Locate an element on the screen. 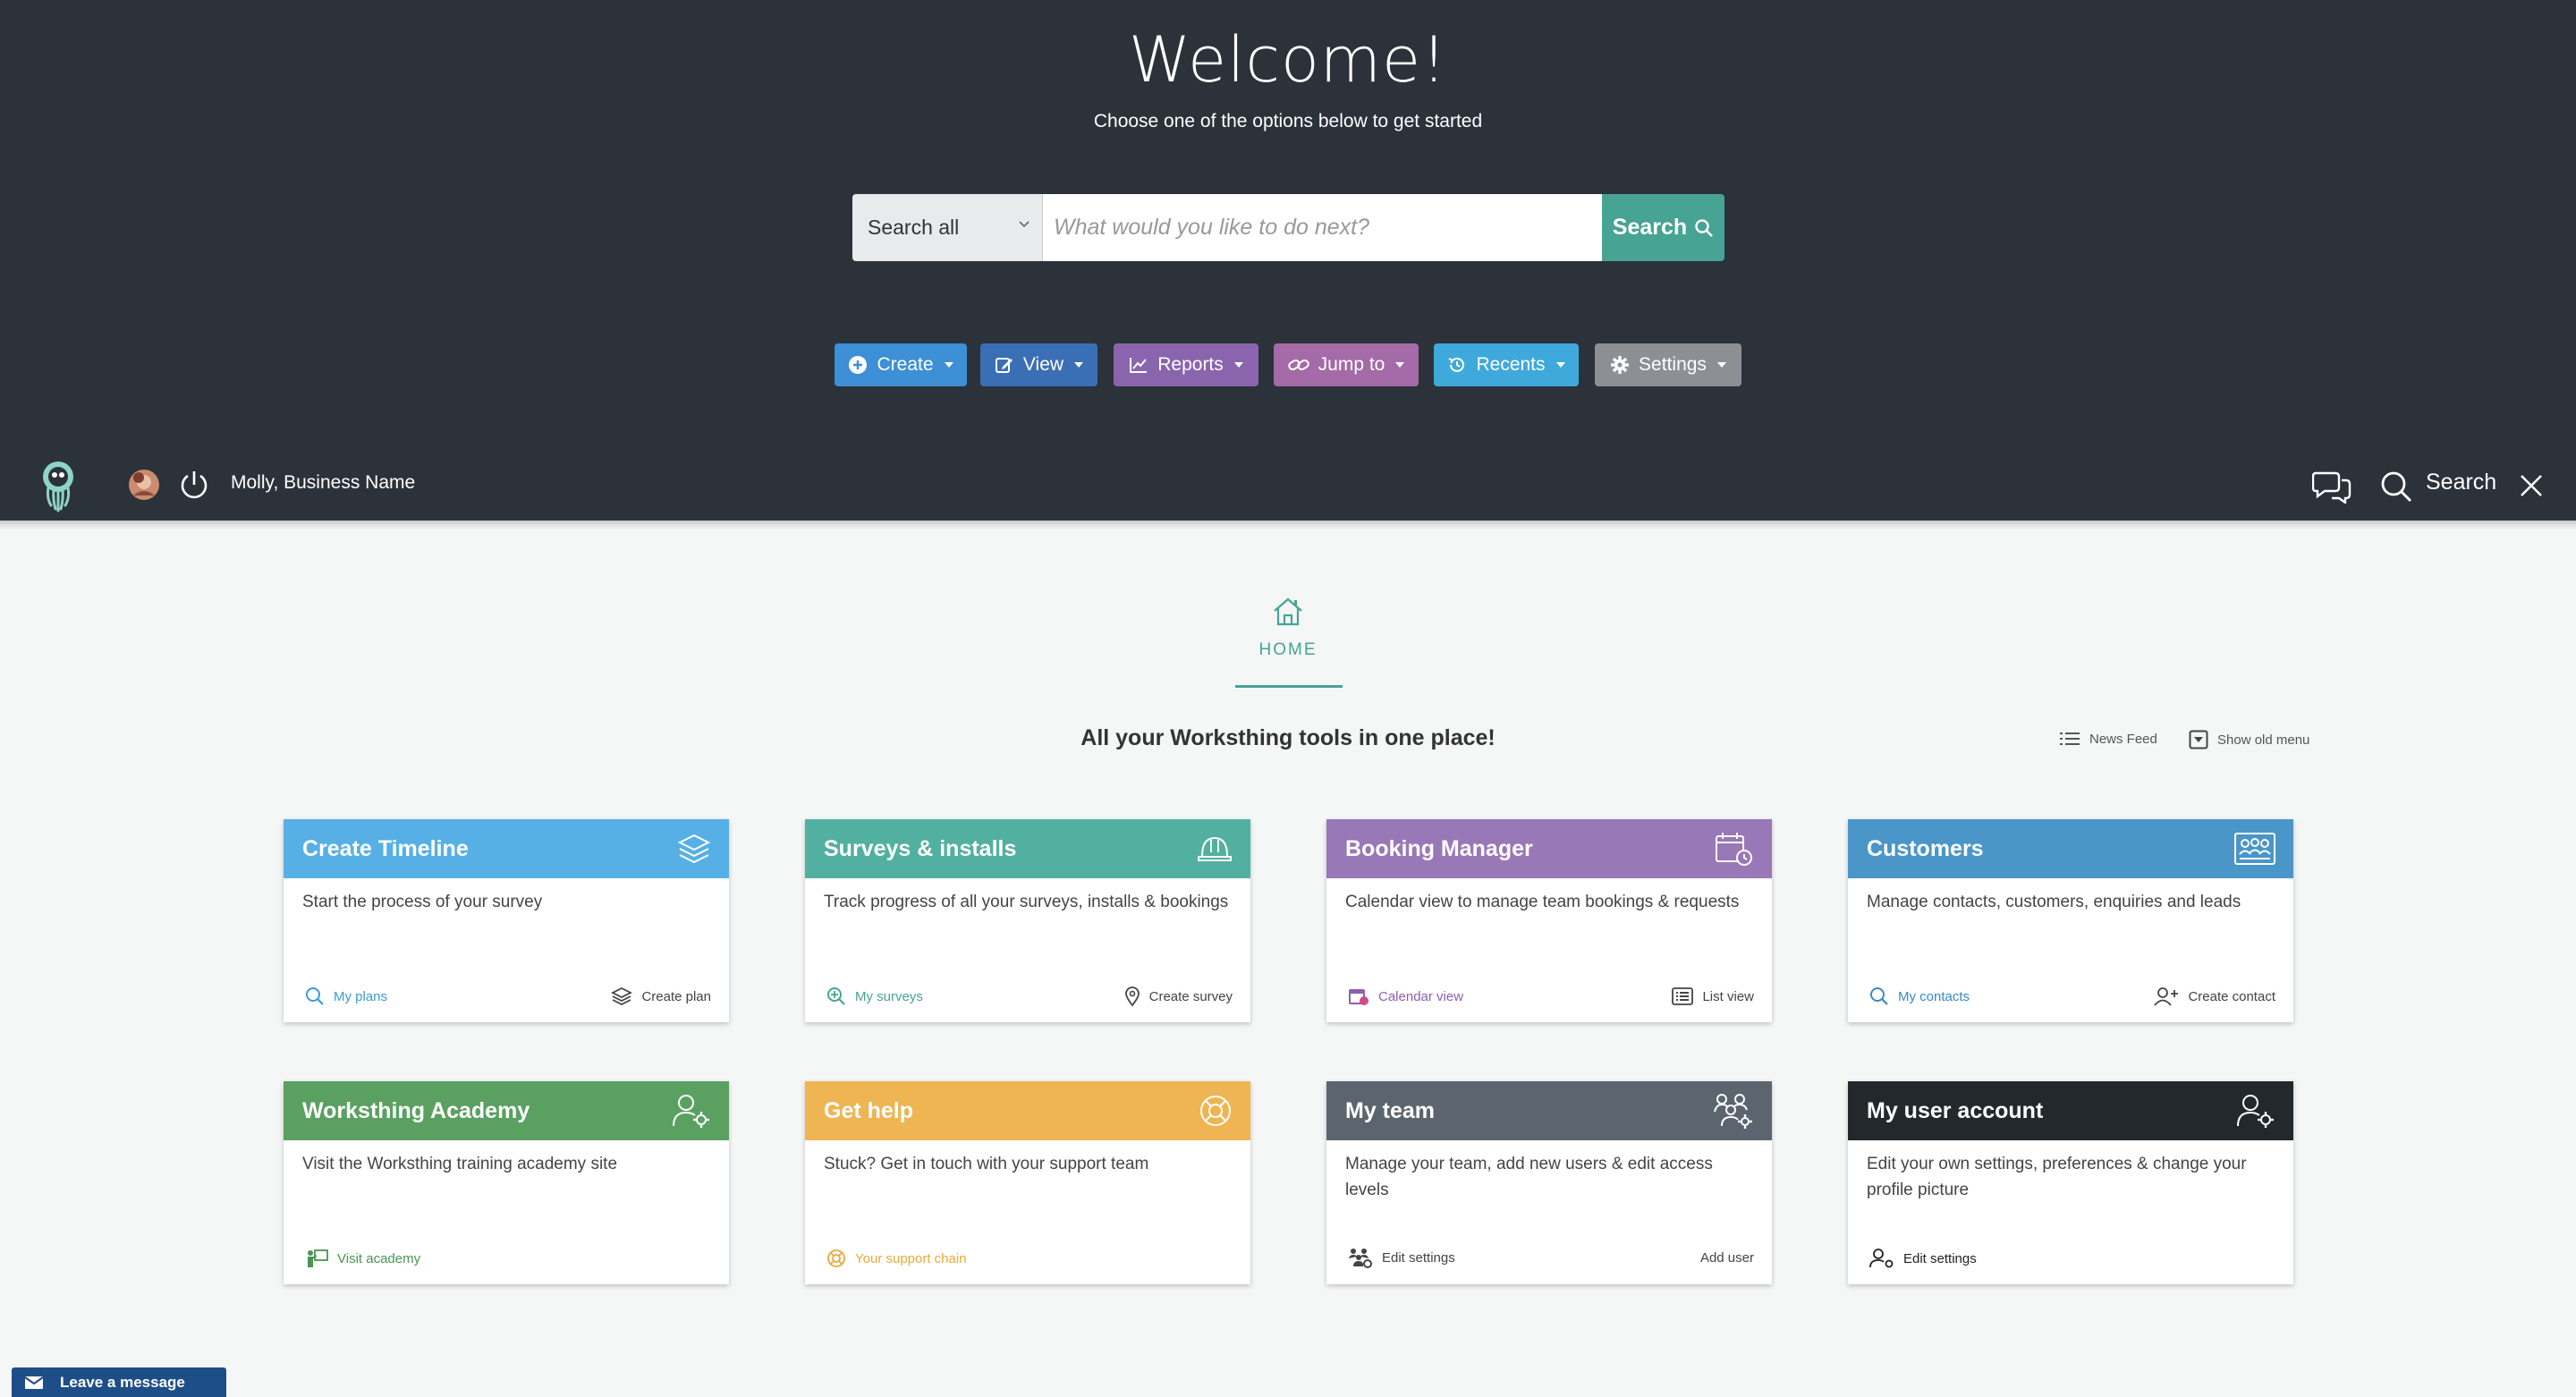 The height and width of the screenshot is (1397, 2576). add-user-icon is located at coordinates (2166, 996).